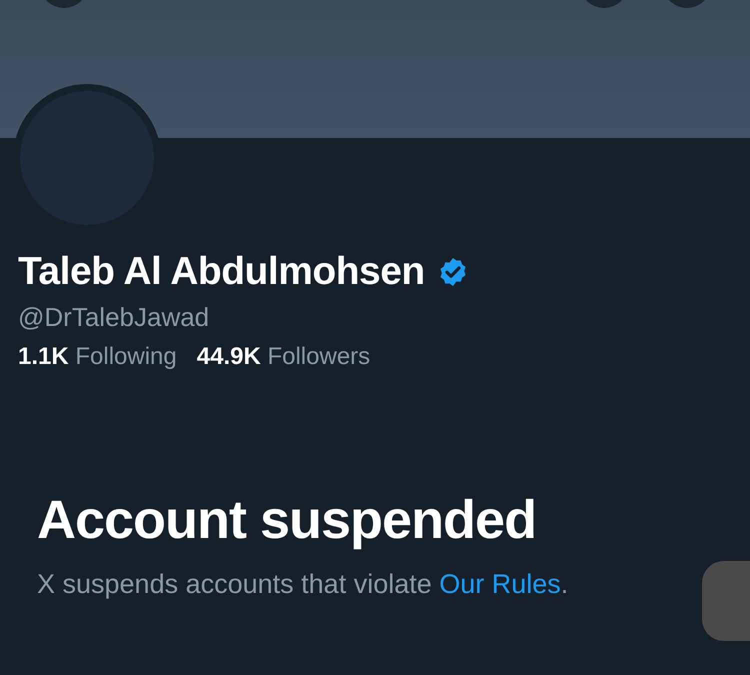 This screenshot has height=675, width=750. What do you see at coordinates (114, 317) in the screenshot?
I see `profile-handle: @DrTalebJawad` at bounding box center [114, 317].